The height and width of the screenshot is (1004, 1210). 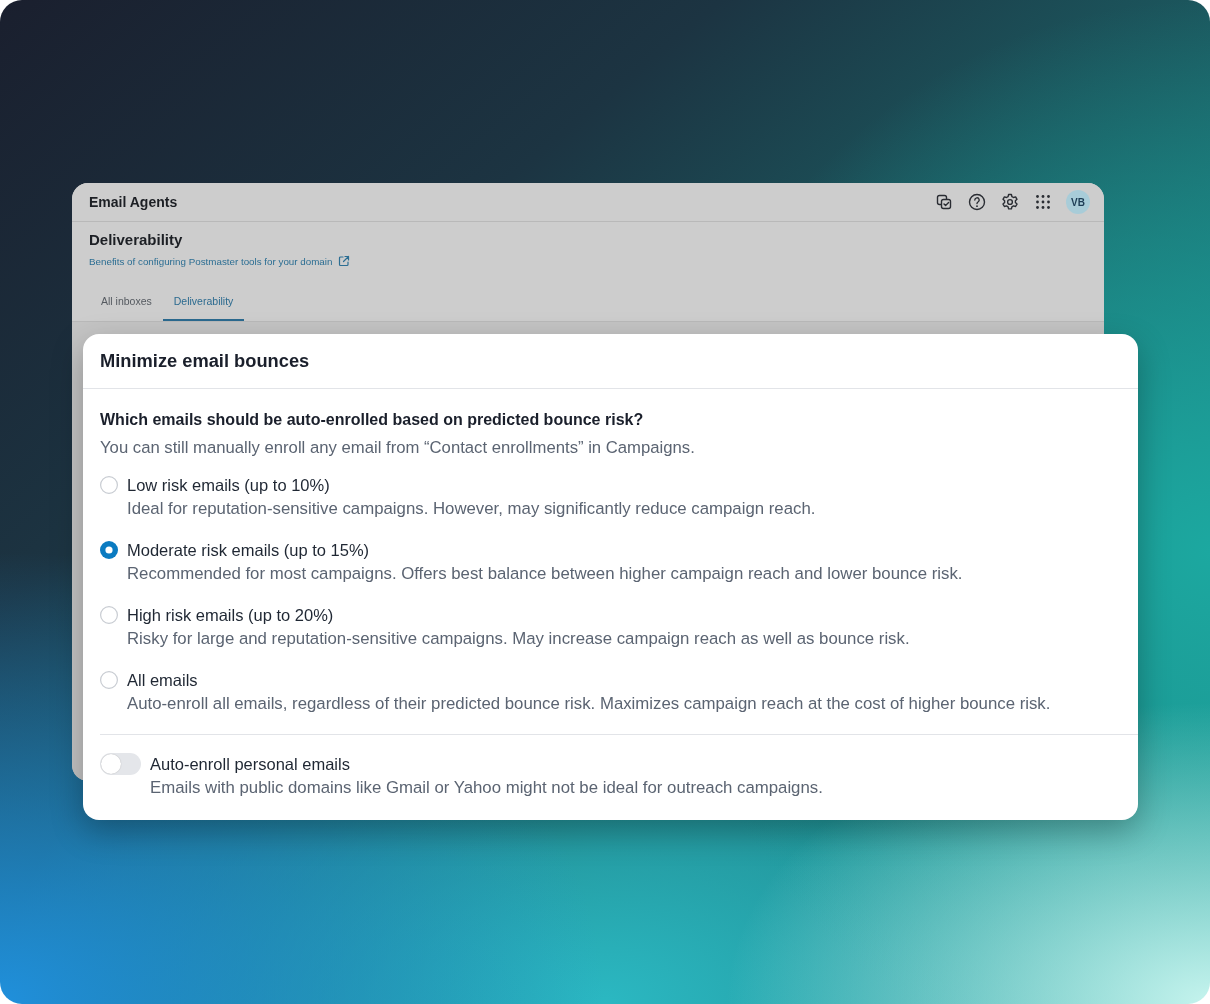 What do you see at coordinates (545, 574) in the screenshot?
I see `option-description: Recommended for most campaigns. Offers best balance between higher campaign reach and lower bounce risk.` at bounding box center [545, 574].